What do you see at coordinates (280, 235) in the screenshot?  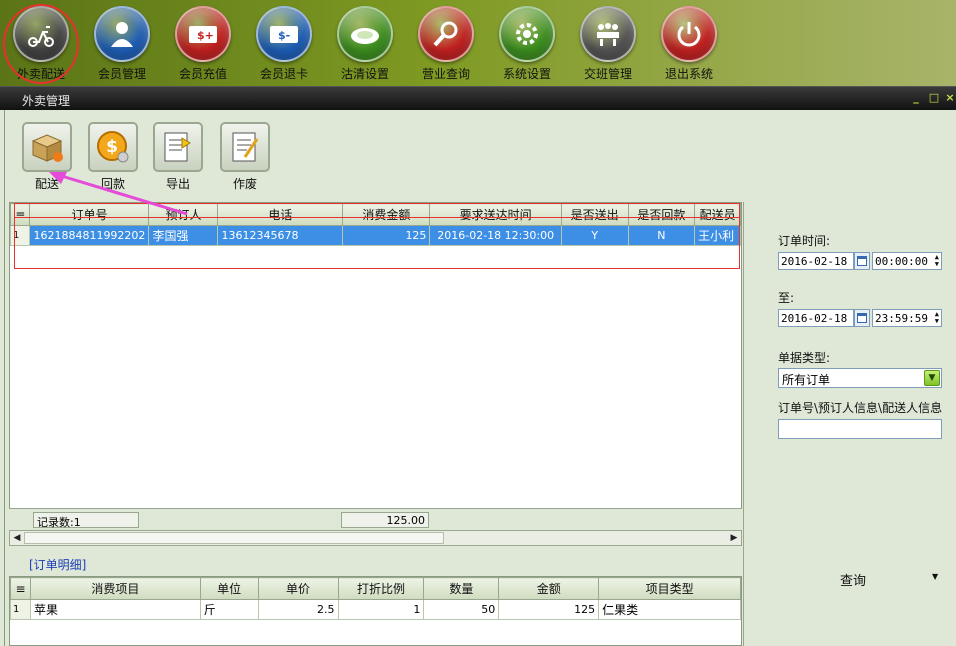 I see `cell-phone: 13612345678` at bounding box center [280, 235].